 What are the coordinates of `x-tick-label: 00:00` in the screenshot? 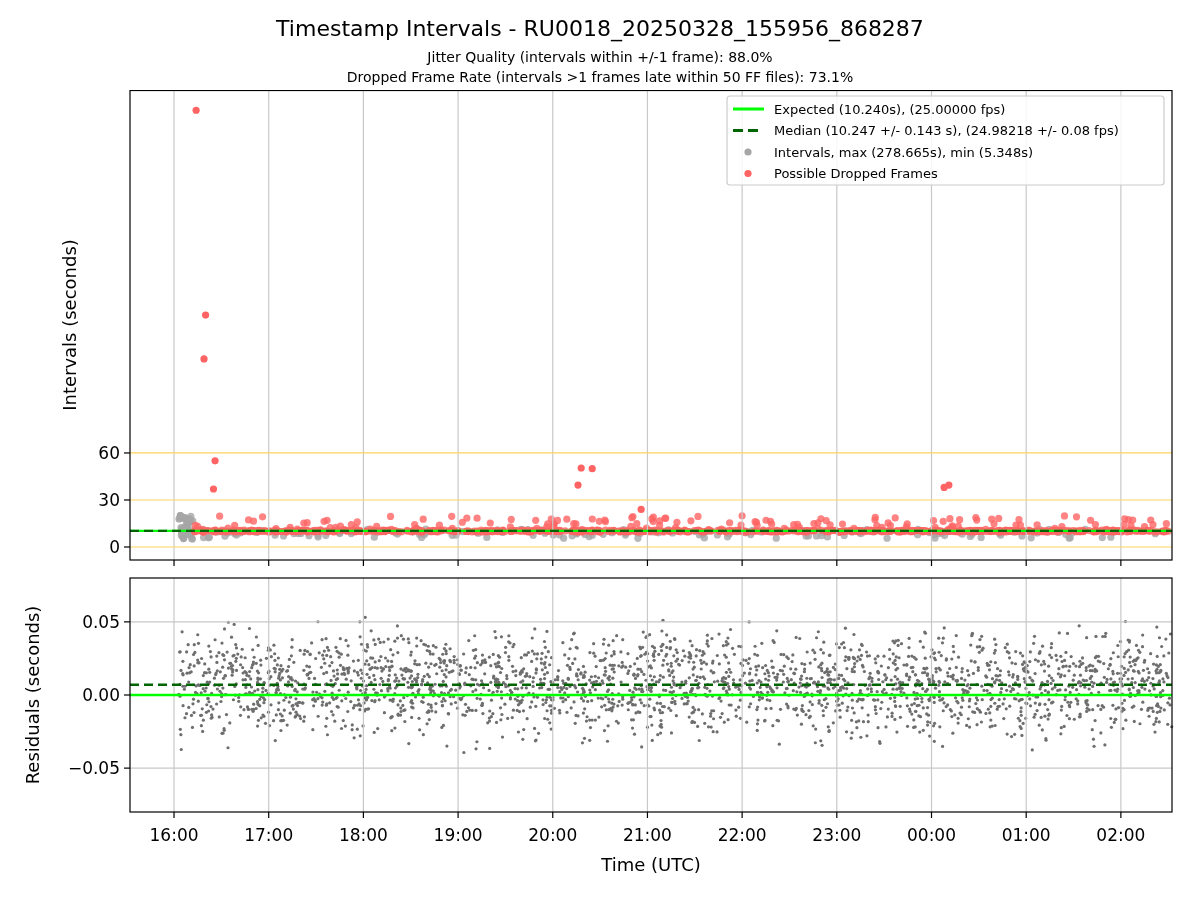 It's located at (931, 835).